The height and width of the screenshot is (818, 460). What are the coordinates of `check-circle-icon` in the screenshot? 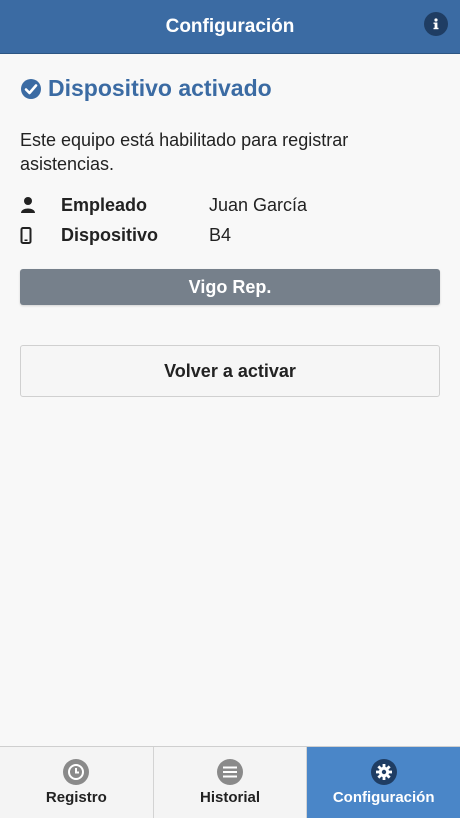 It's located at (31, 88).